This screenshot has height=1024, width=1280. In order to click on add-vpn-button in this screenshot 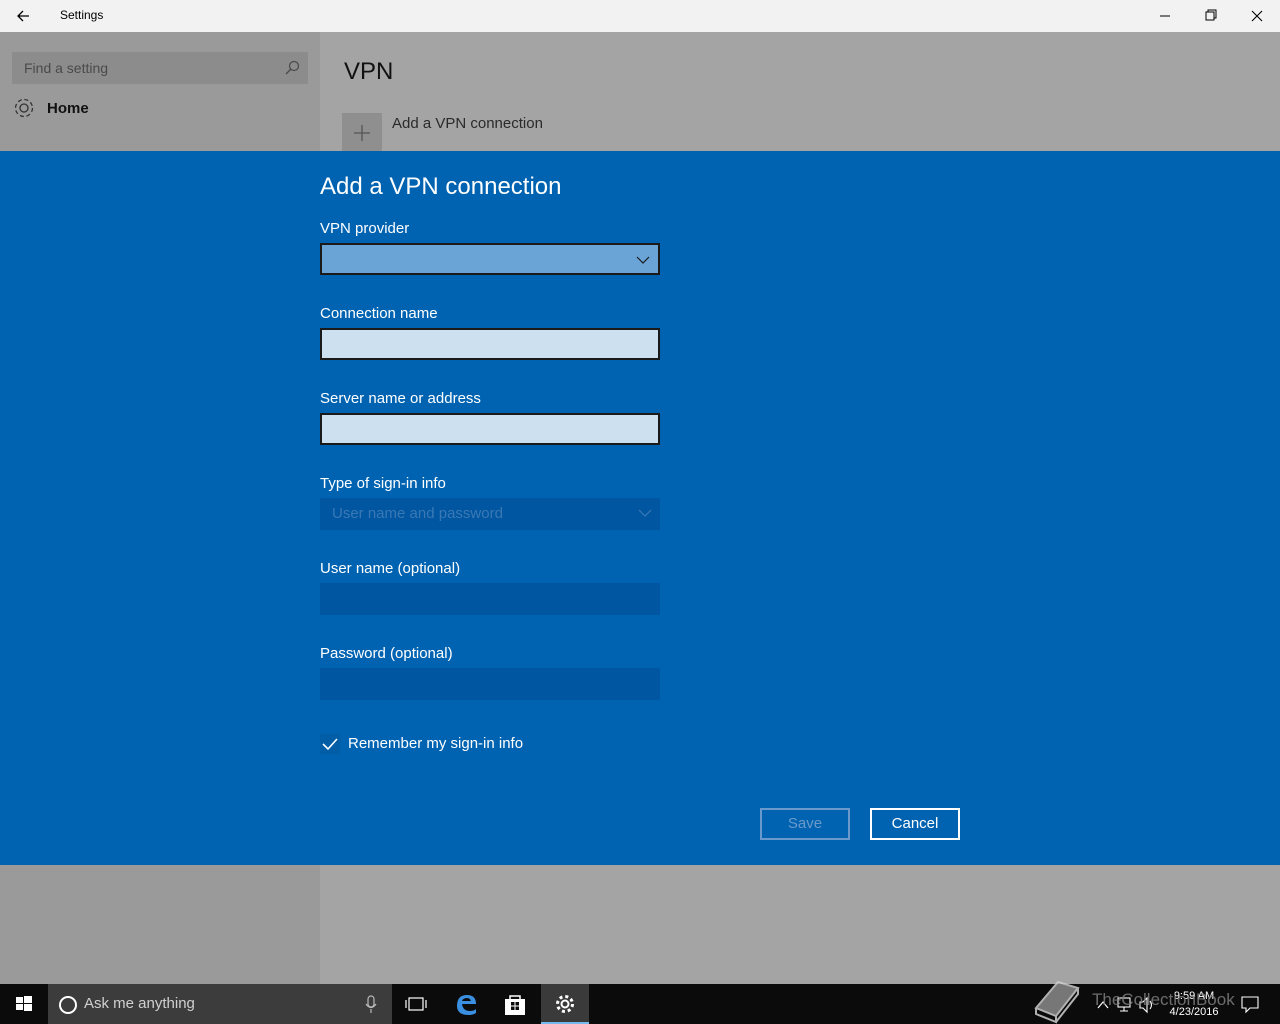, I will do `click(362, 133)`.